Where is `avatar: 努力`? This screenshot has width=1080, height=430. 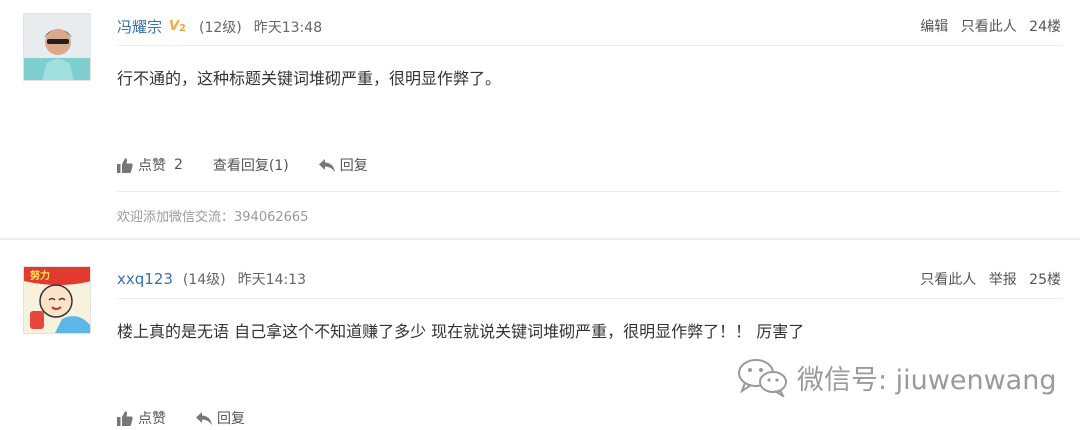 avatar: 努力 is located at coordinates (57, 300).